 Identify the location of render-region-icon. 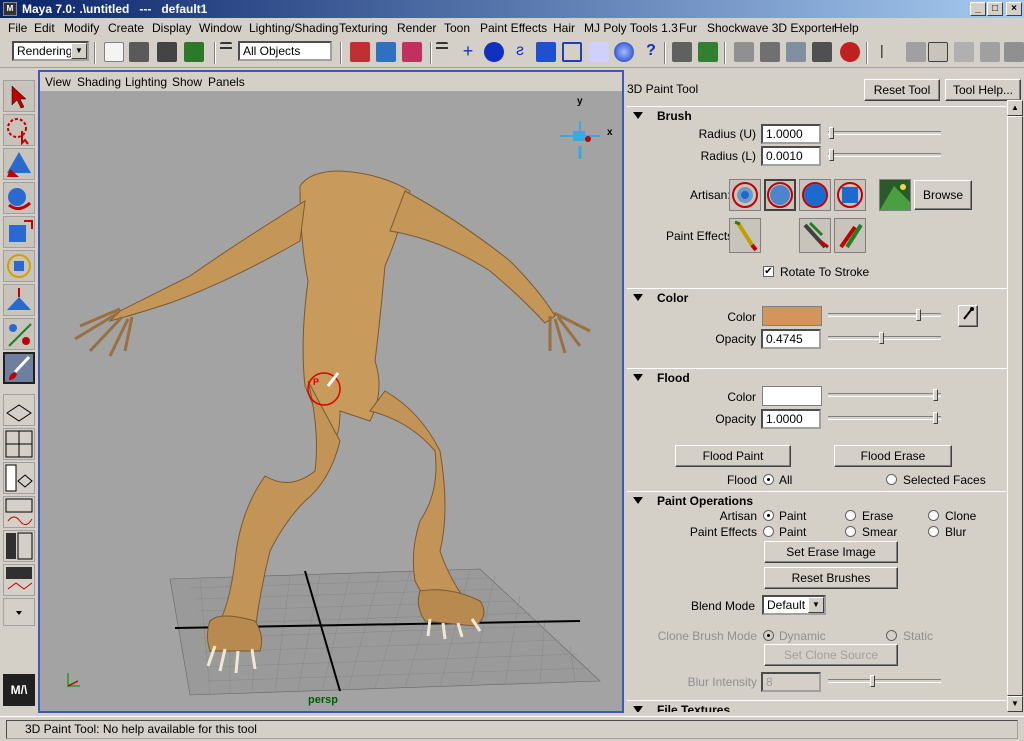
(708, 52).